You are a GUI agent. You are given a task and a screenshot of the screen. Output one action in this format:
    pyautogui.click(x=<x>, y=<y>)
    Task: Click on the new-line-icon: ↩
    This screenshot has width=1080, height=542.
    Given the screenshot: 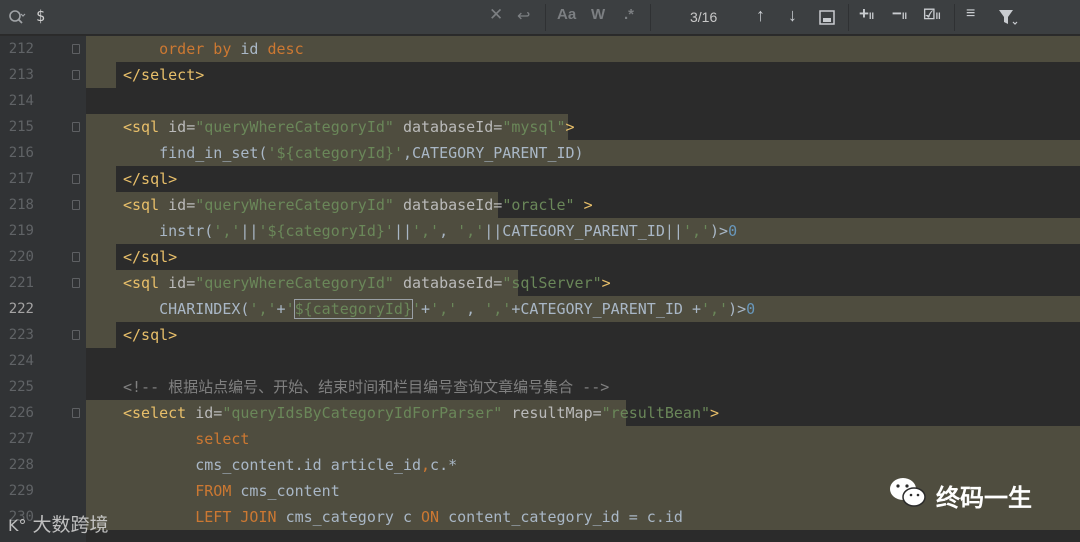 What is the action you would take?
    pyautogui.click(x=523, y=16)
    